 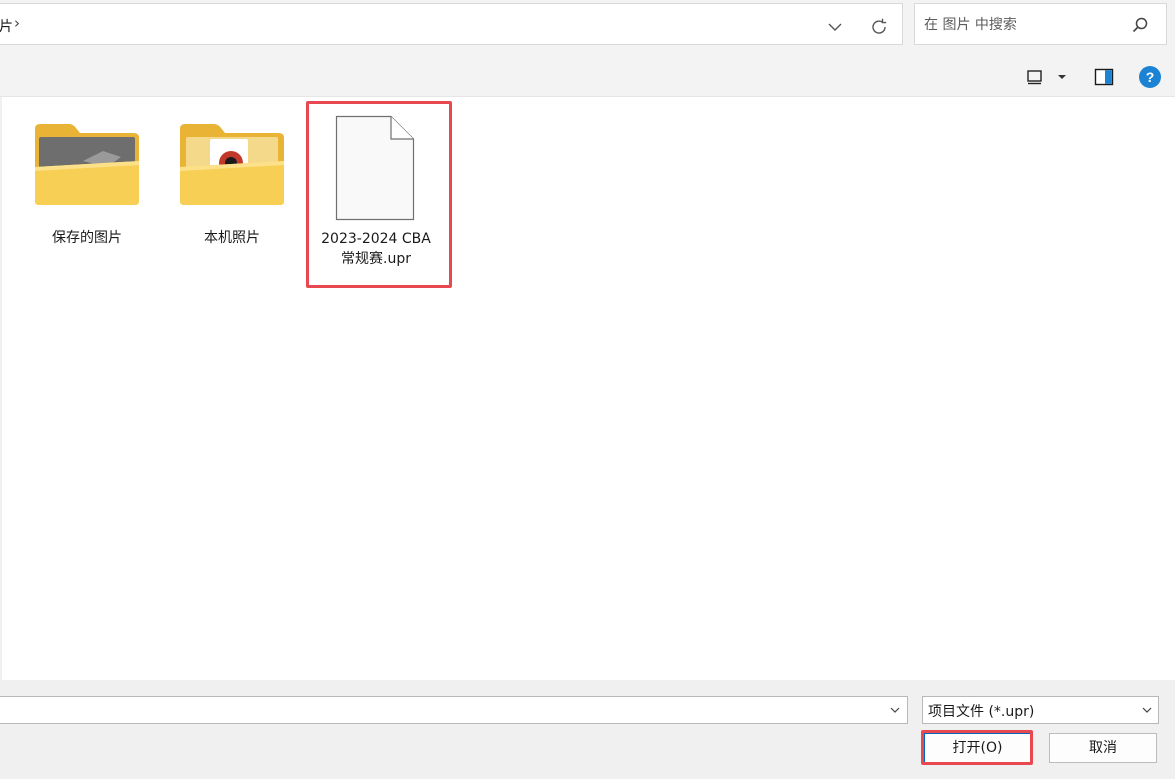 I want to click on filename-input, so click(x=435, y=710).